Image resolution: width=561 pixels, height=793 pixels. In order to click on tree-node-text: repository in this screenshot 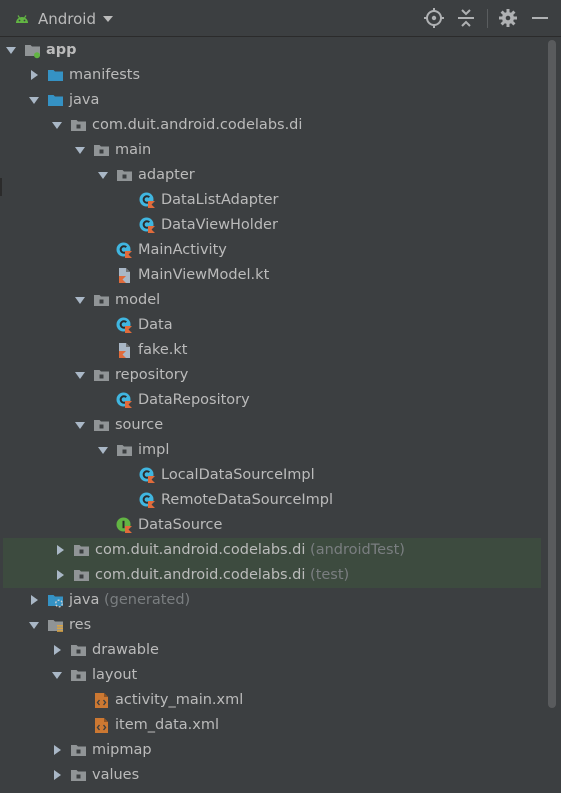, I will do `click(152, 375)`.